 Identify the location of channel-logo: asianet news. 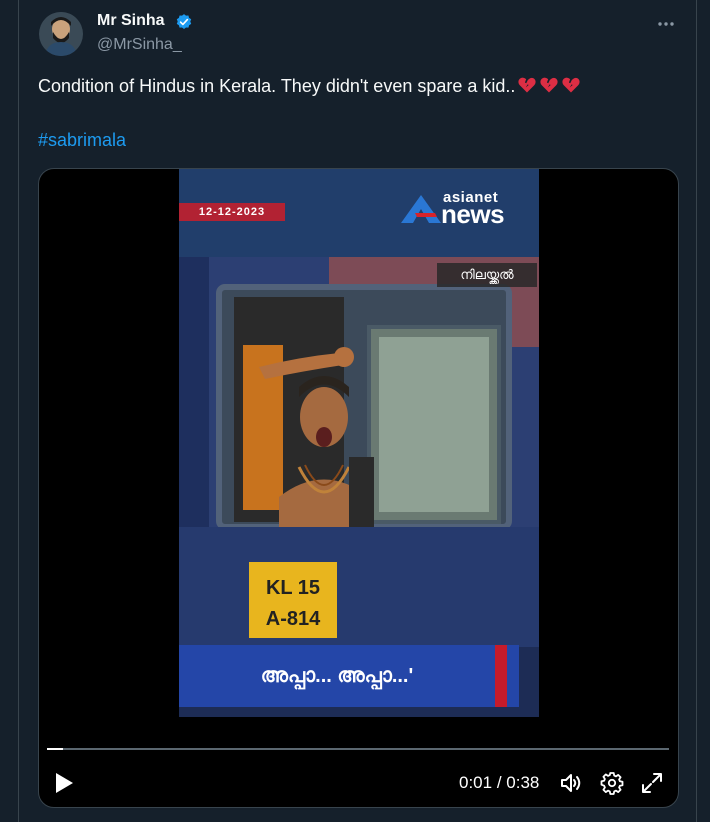
(461, 209).